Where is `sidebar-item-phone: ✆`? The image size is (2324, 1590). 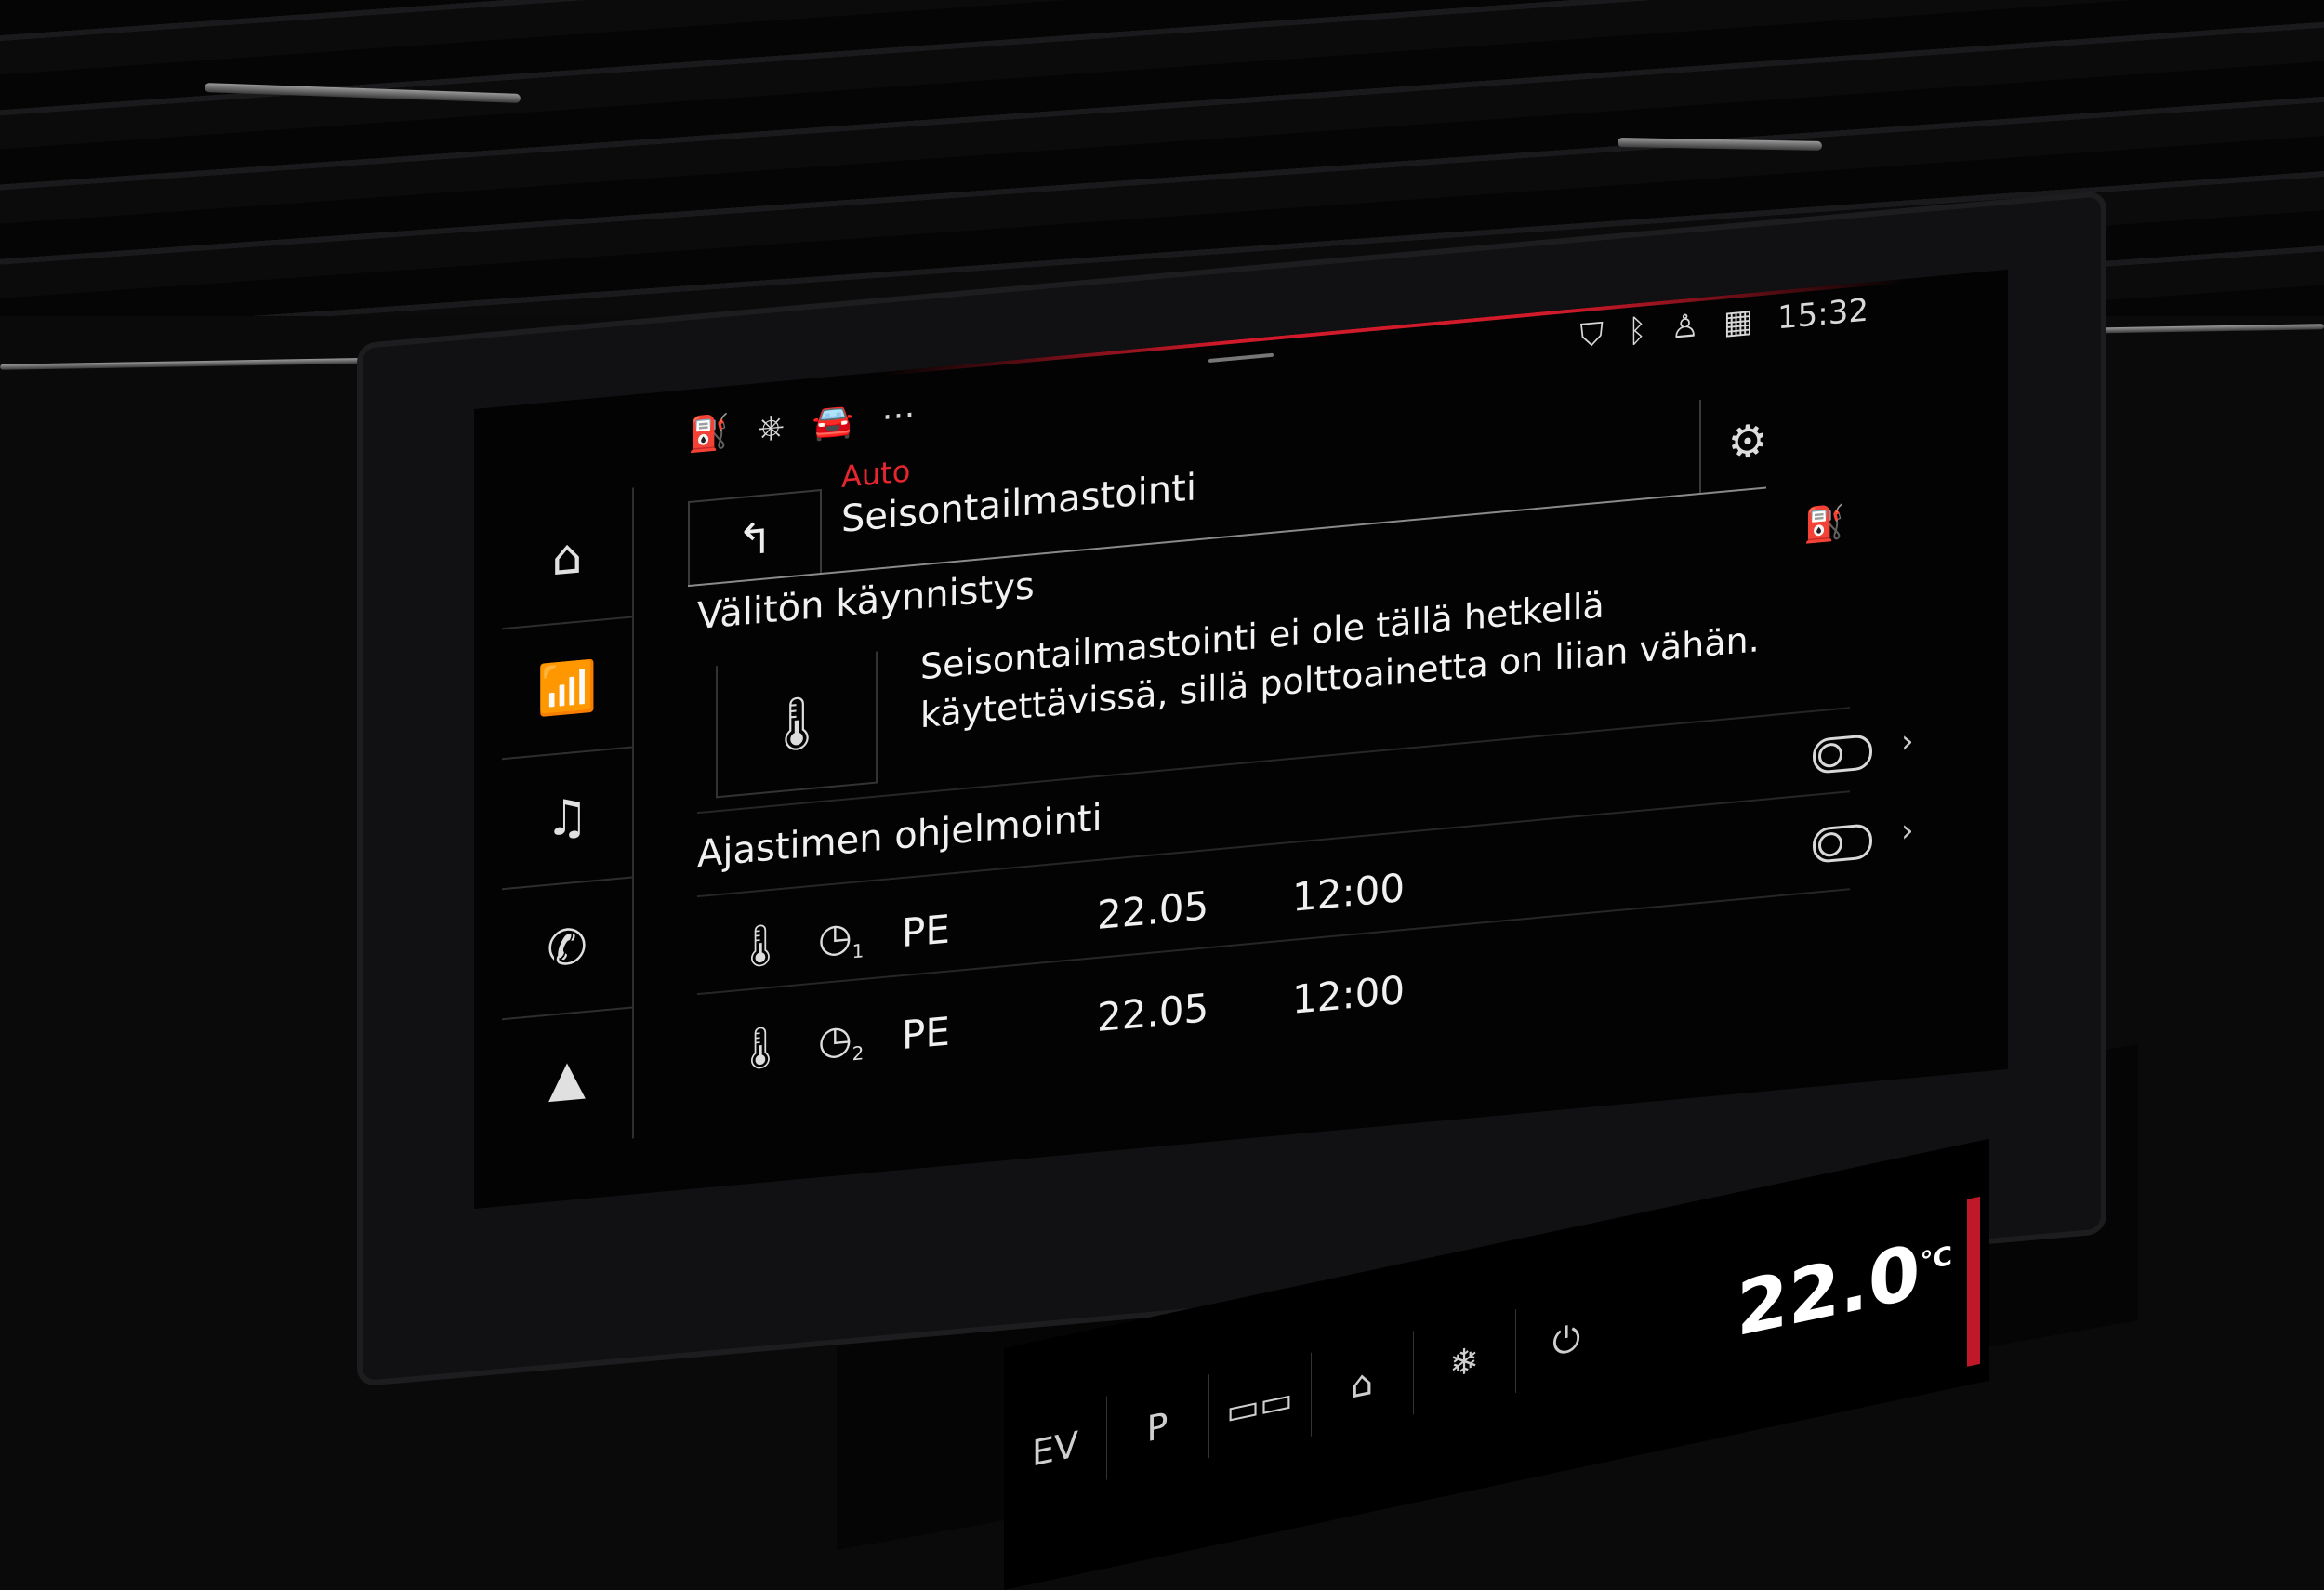
sidebar-item-phone: ✆ is located at coordinates (567, 949).